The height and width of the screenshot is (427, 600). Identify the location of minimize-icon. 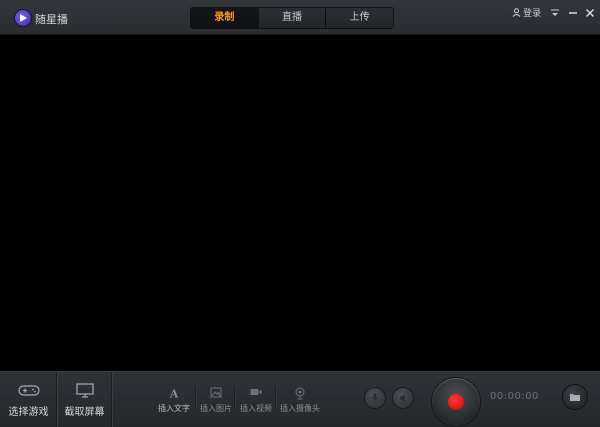
(573, 13).